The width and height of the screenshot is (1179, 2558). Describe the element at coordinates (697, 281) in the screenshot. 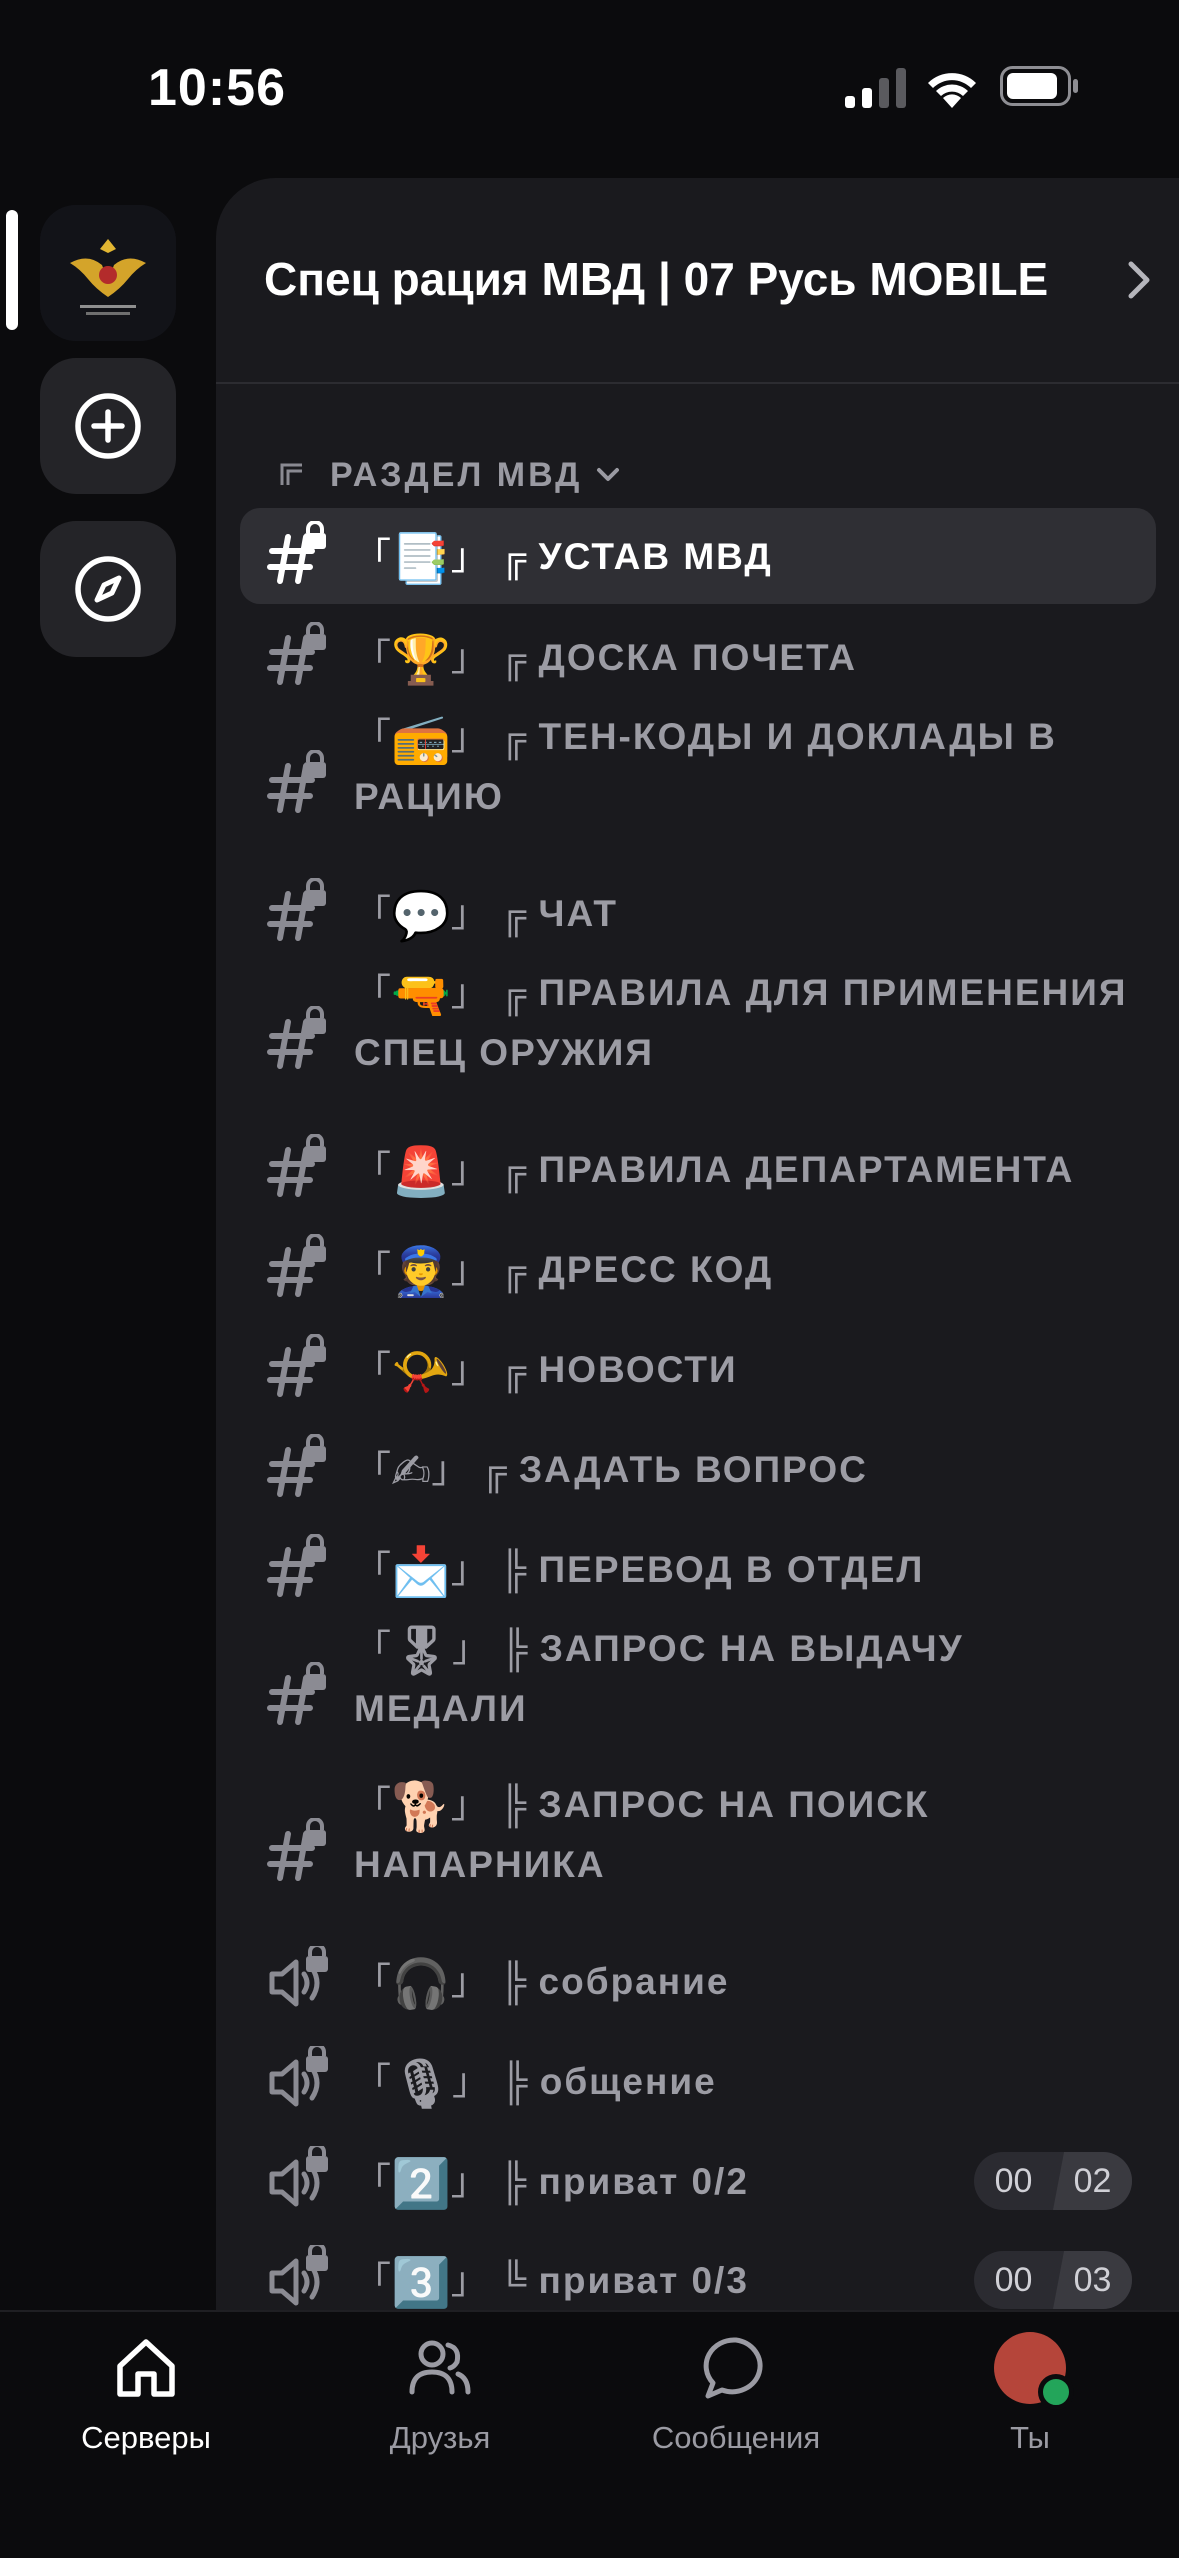

I see `guild-header: Спец рация МВД | 07 Русь MOBILE` at that location.